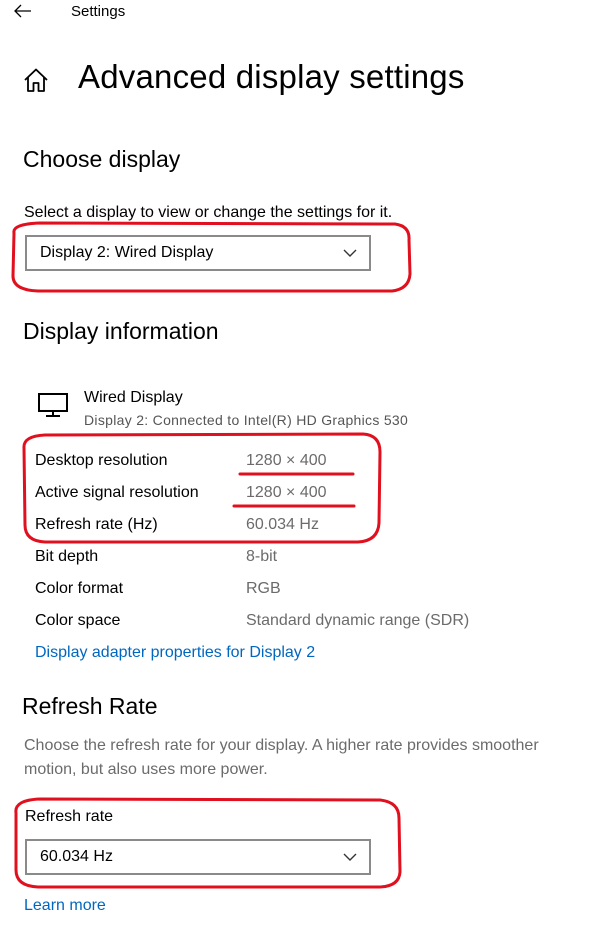 The width and height of the screenshot is (601, 940). Describe the element at coordinates (282, 524) in the screenshot. I see `info-value-refresh-rate: 60.034 Hz` at that location.